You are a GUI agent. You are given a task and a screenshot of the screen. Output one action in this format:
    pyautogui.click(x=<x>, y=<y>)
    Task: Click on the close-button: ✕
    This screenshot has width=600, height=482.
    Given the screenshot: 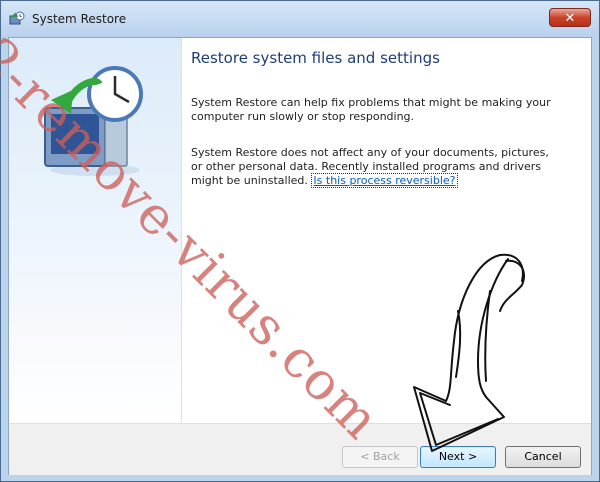 What is the action you would take?
    pyautogui.click(x=570, y=17)
    